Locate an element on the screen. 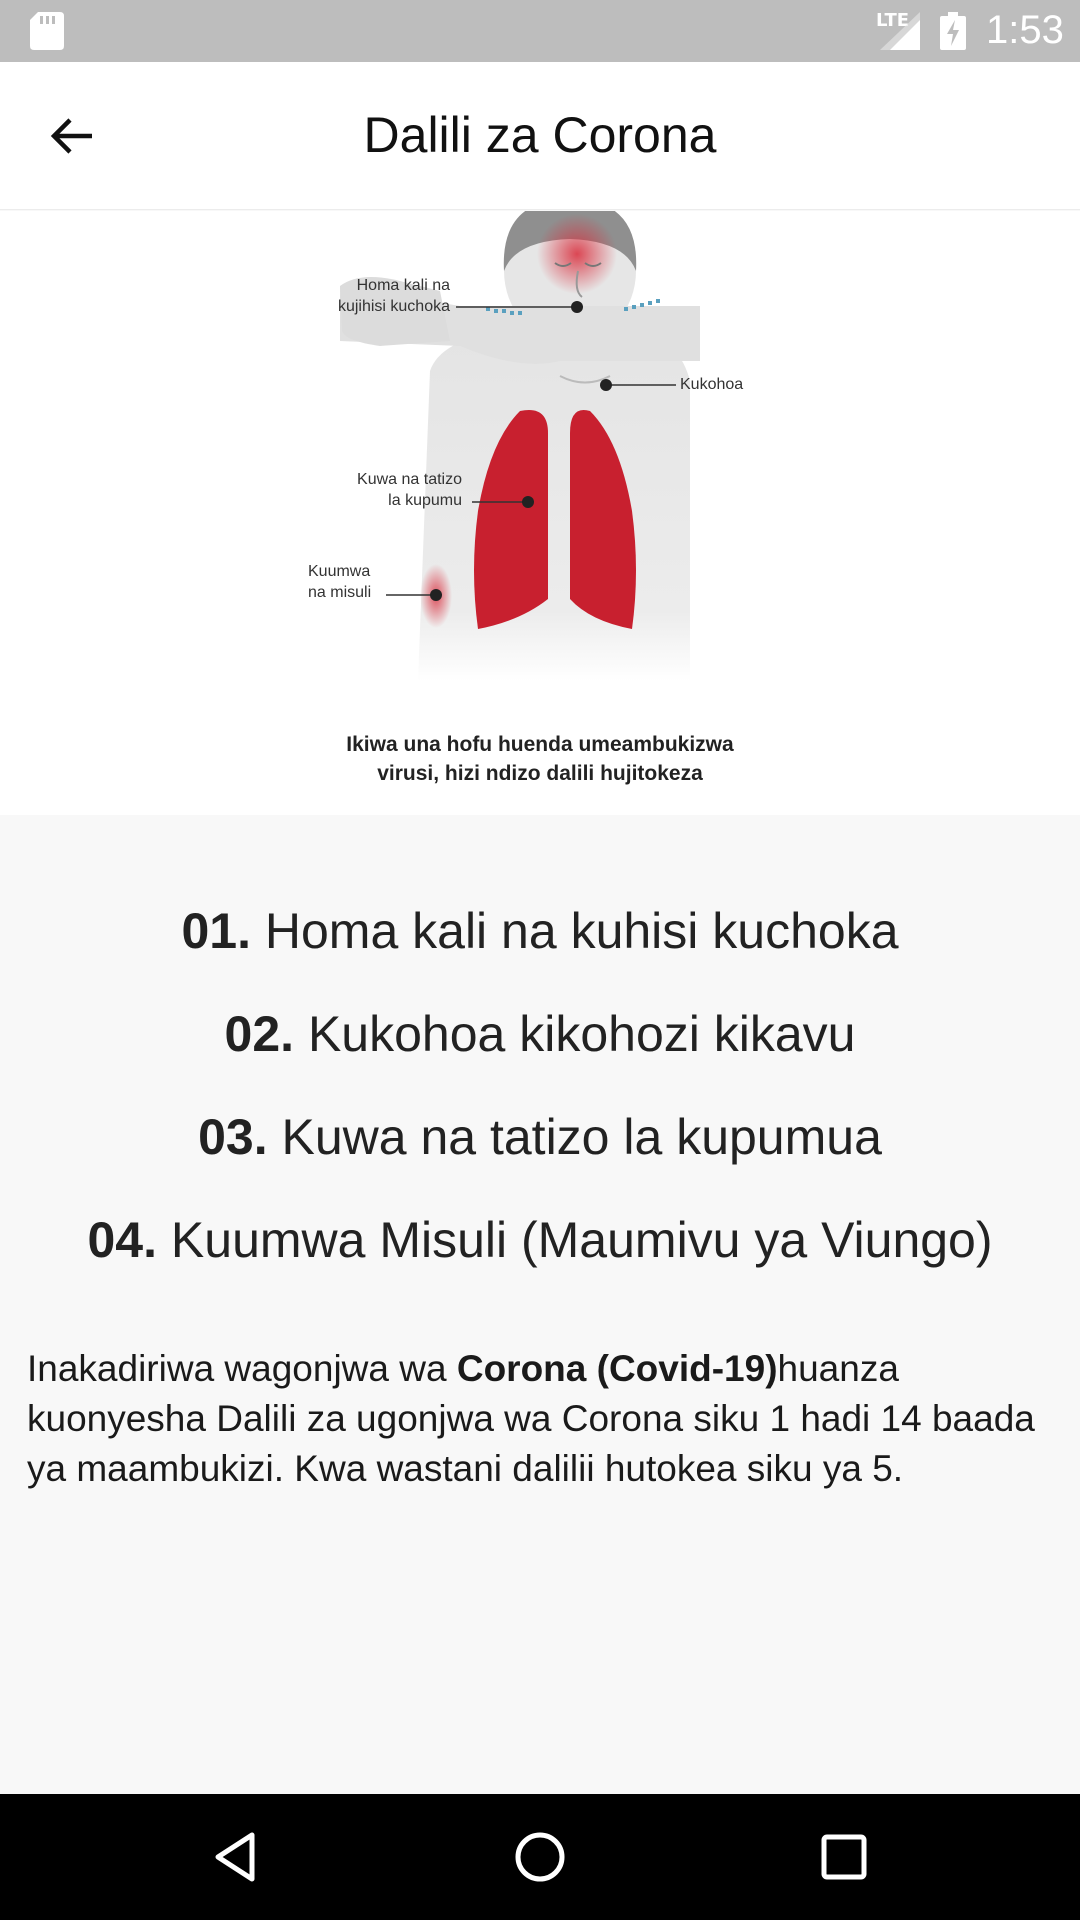 The width and height of the screenshot is (1080, 1920). breathing-label-line1: Kuwa na tatizo is located at coordinates (409, 479).